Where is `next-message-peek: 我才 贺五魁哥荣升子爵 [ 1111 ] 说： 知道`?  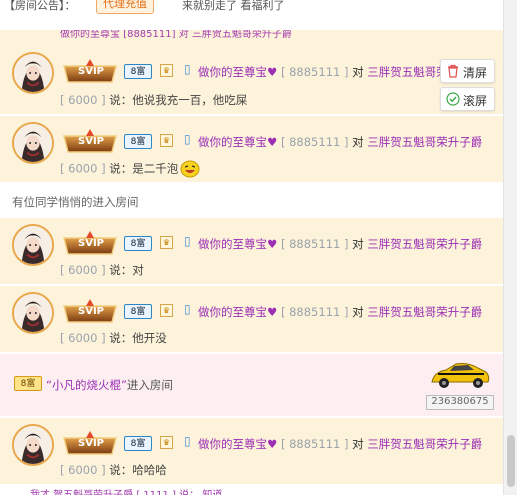 next-message-peek: 我才 贺五魁哥荣升子爵 [ 1111 ] 说： 知道 is located at coordinates (251, 490).